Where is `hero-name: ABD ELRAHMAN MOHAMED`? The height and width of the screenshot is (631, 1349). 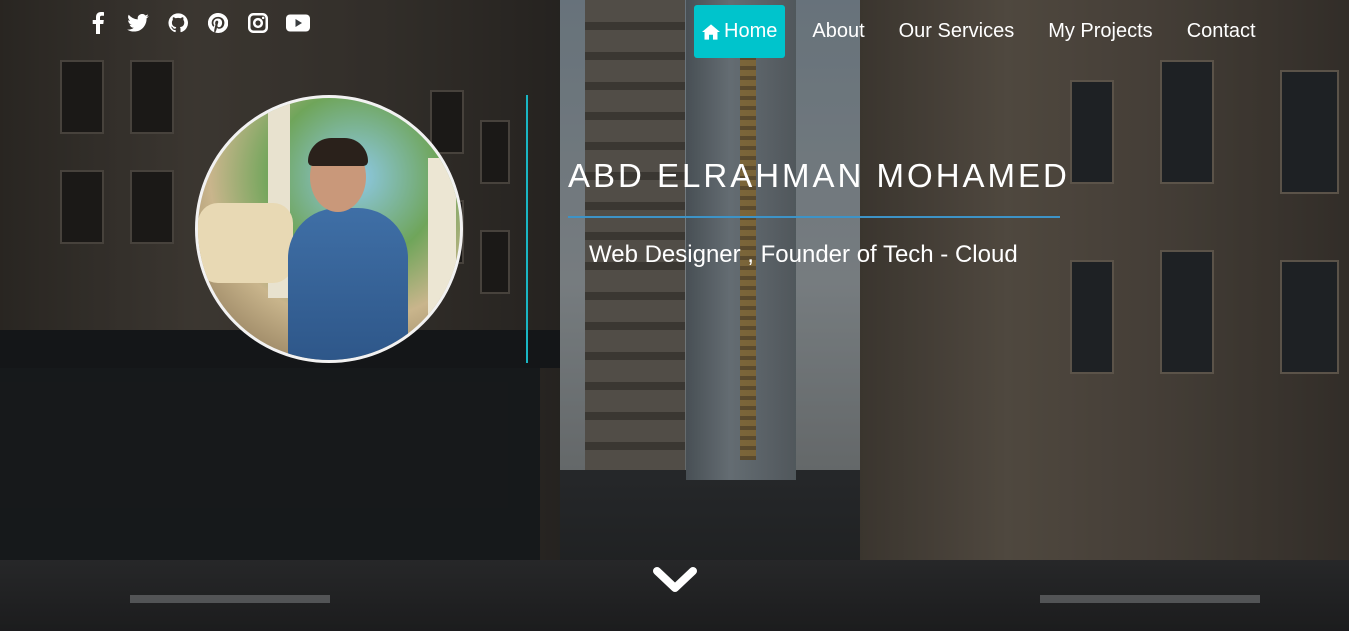
hero-name: ABD ELRAHMAN MOHAMED is located at coordinates (819, 175).